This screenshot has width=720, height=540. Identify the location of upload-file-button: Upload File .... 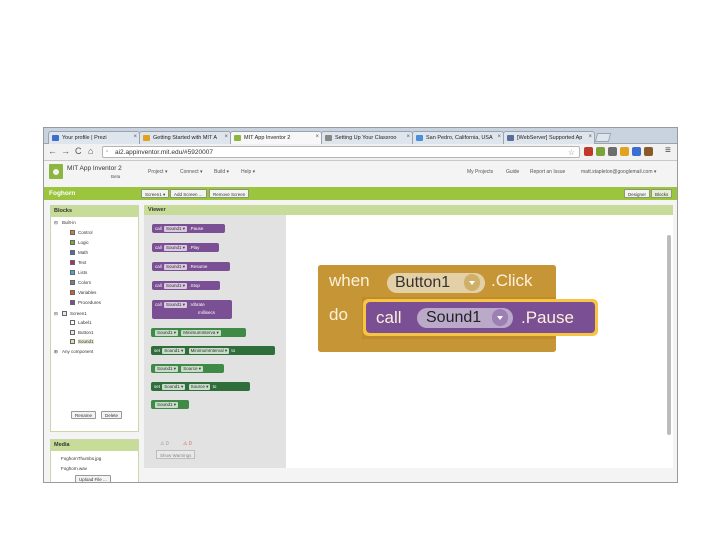
(93, 478).